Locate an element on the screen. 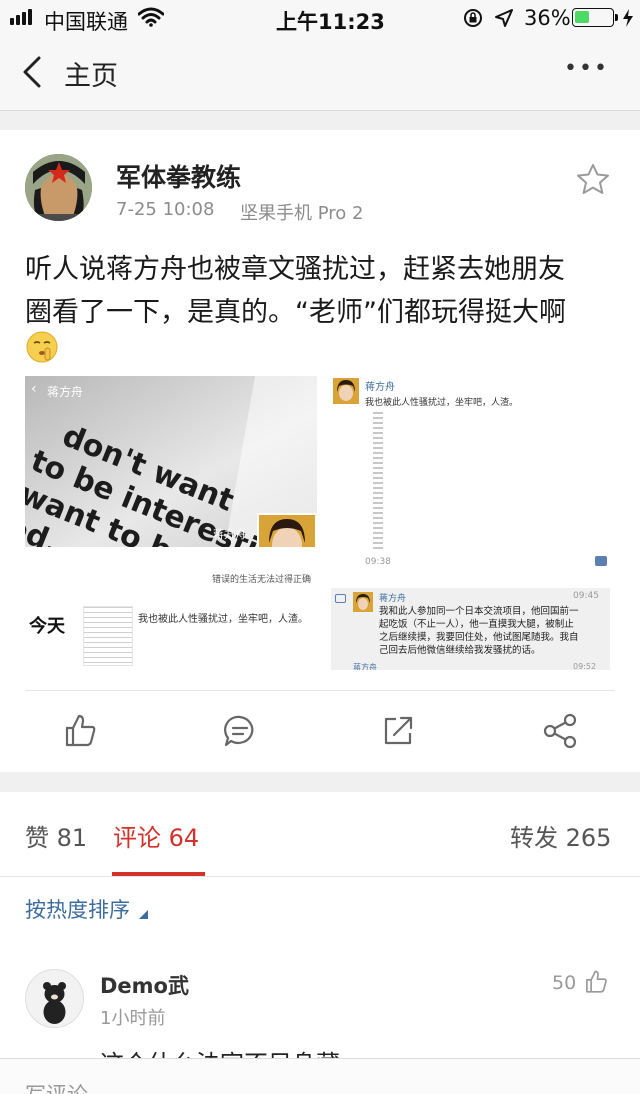  commenter-avatar is located at coordinates (54, 998).